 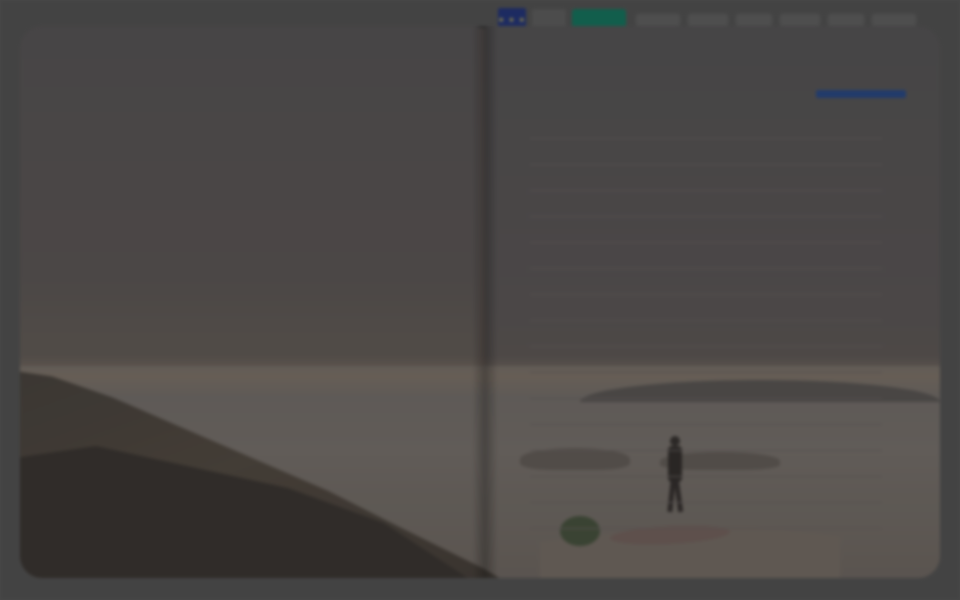 What do you see at coordinates (580, 531) in the screenshot?
I see `shrub` at bounding box center [580, 531].